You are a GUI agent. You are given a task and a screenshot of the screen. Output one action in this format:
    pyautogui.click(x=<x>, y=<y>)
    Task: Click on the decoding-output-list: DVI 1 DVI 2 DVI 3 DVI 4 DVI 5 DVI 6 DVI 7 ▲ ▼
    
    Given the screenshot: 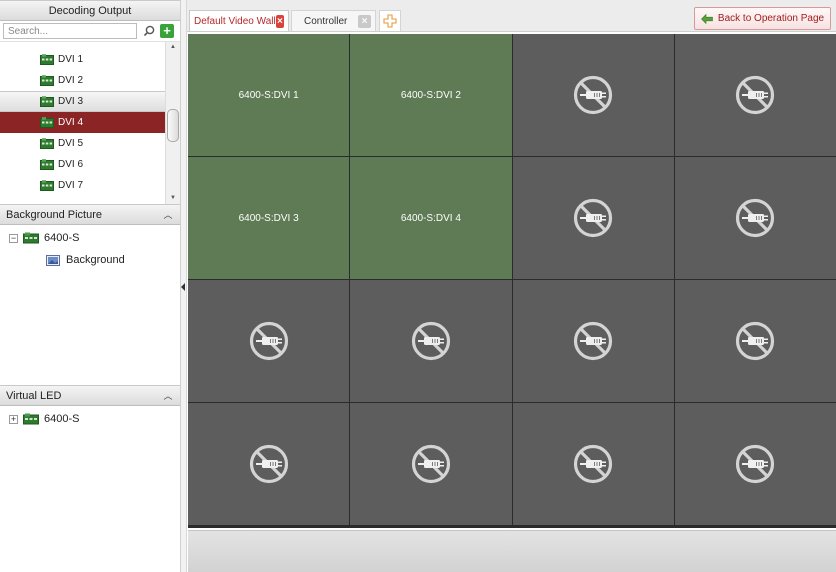 What is the action you would take?
    pyautogui.click(x=90, y=123)
    